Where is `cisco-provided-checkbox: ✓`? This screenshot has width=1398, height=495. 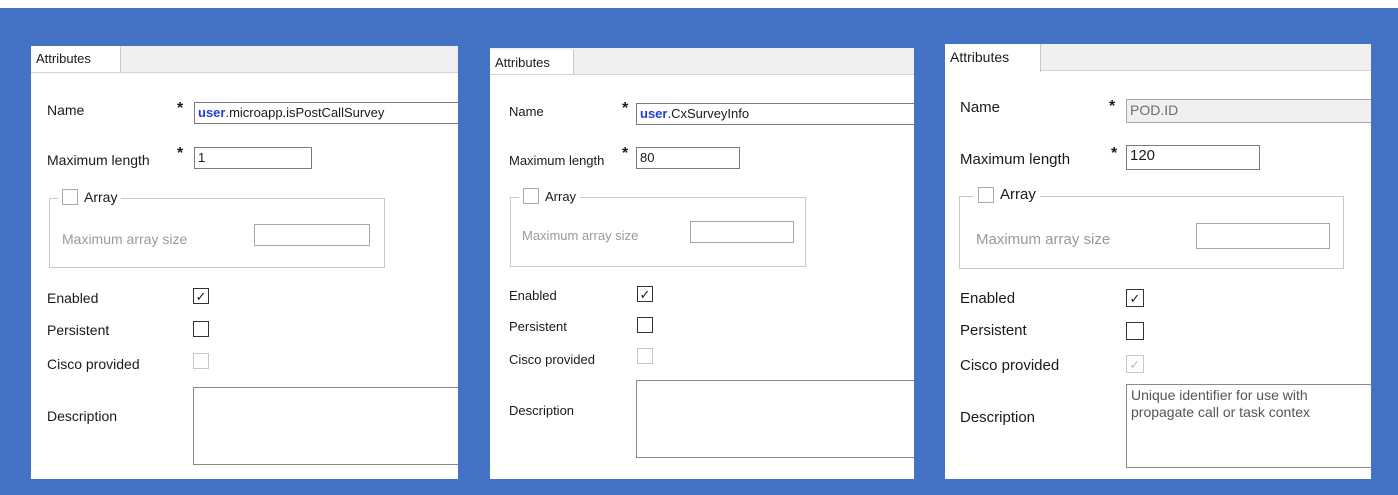 cisco-provided-checkbox: ✓ is located at coordinates (1135, 364).